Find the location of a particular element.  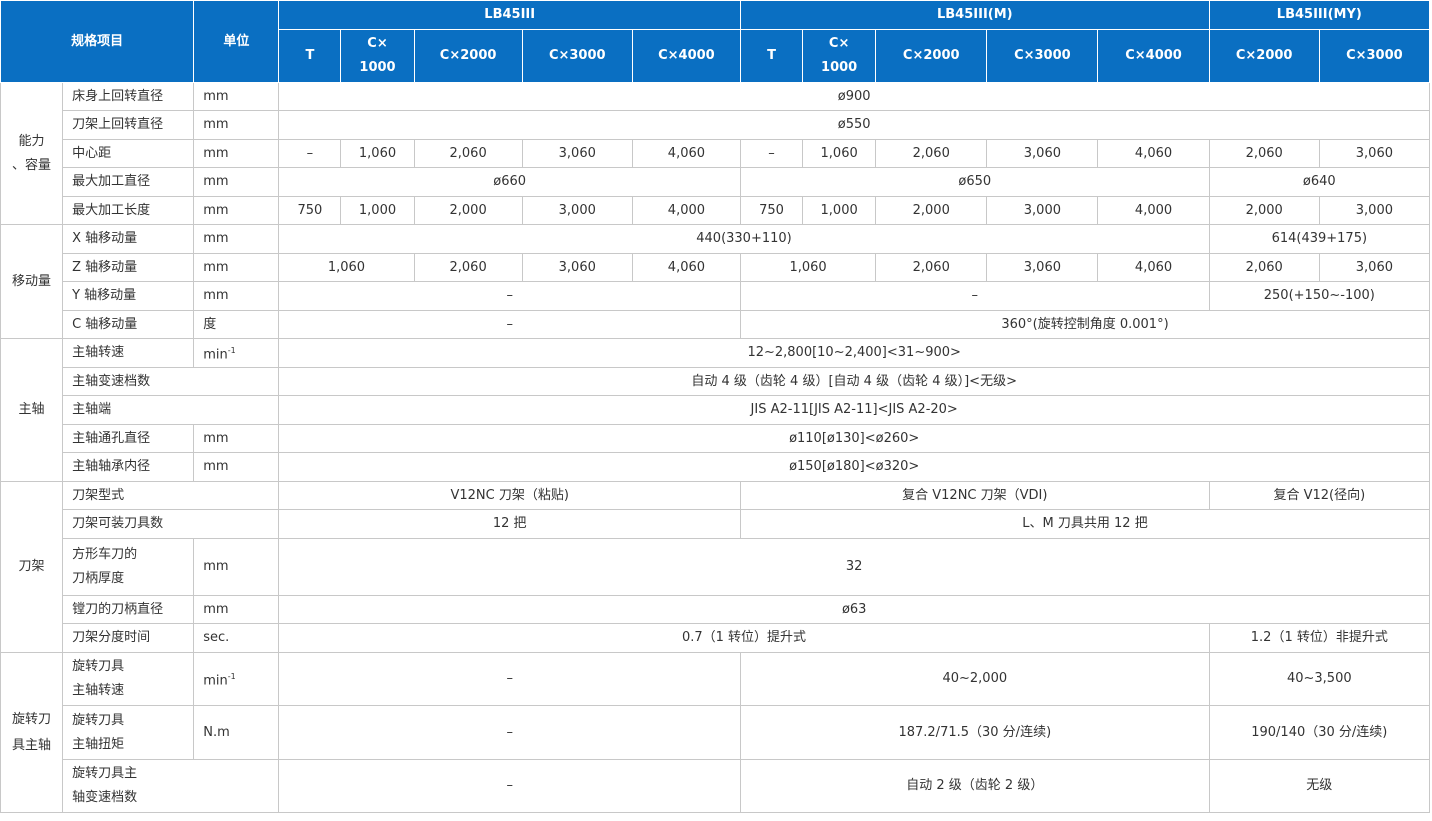

row-value: JIS A2-11[JIS A2-11]<JIS A2-20> is located at coordinates (854, 410).